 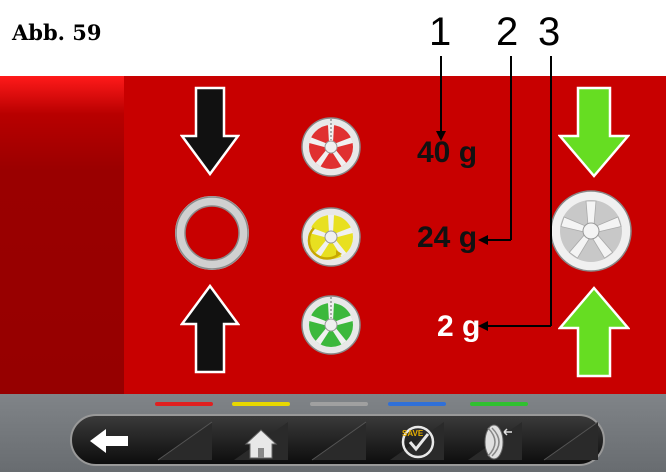 I want to click on callout-3: 3, so click(x=549, y=32).